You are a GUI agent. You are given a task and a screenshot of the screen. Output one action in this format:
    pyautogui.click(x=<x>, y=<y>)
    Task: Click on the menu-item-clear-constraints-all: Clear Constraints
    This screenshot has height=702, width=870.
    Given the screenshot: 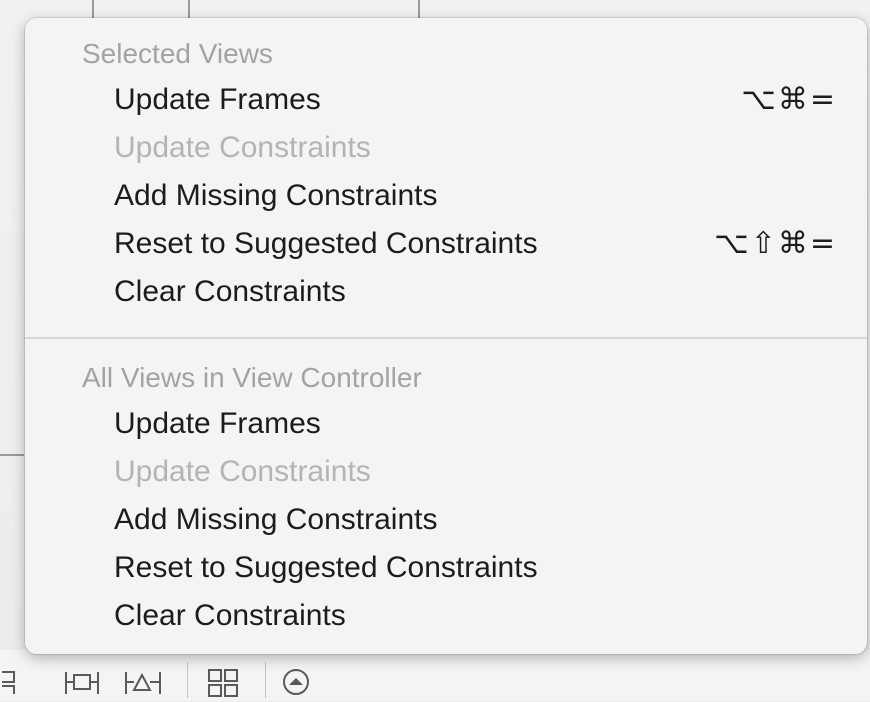 What is the action you would take?
    pyautogui.click(x=446, y=616)
    